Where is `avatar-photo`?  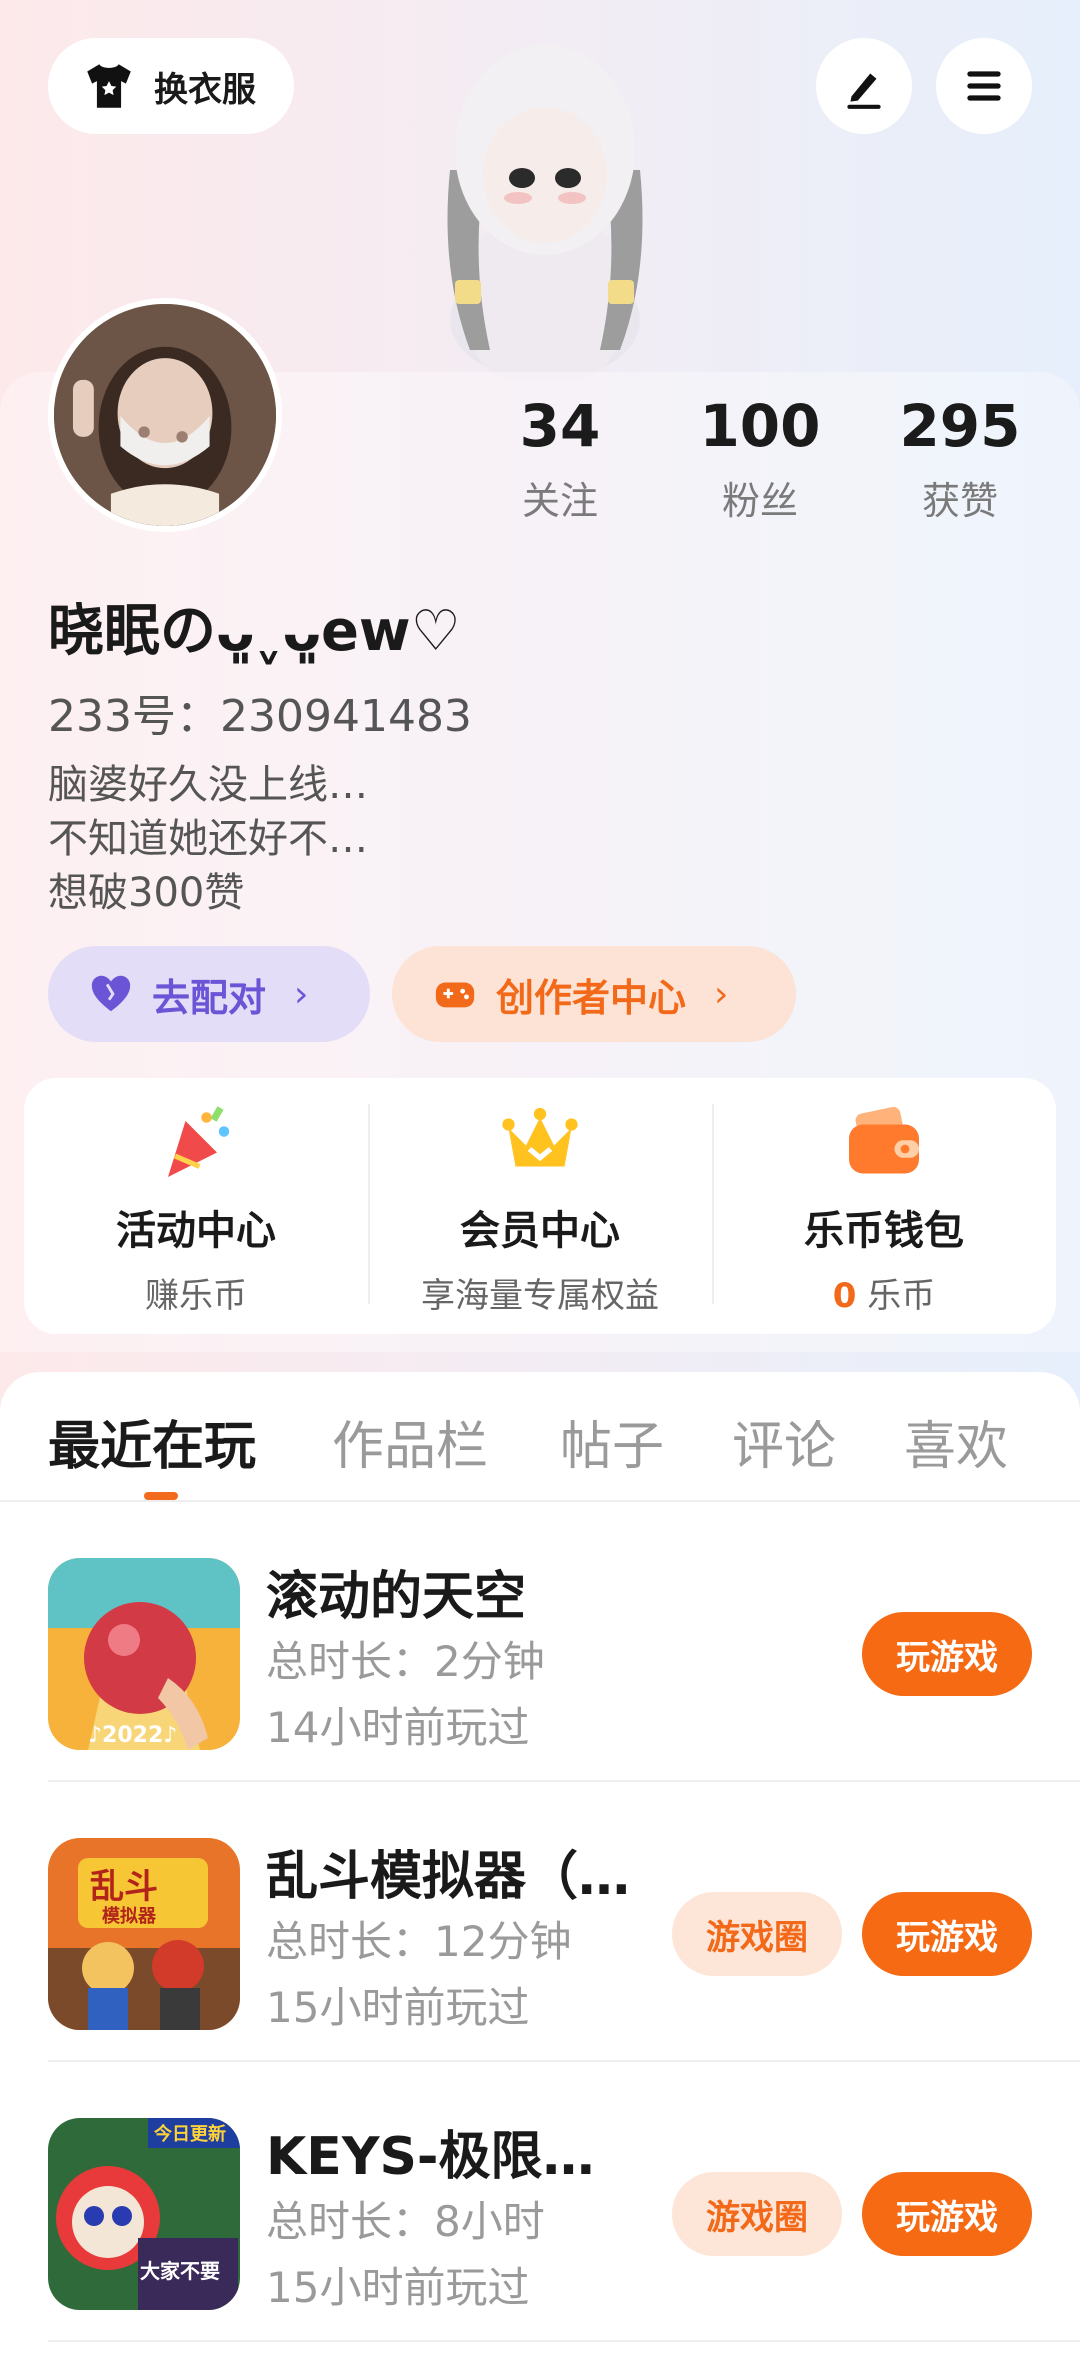 avatar-photo is located at coordinates (165, 415).